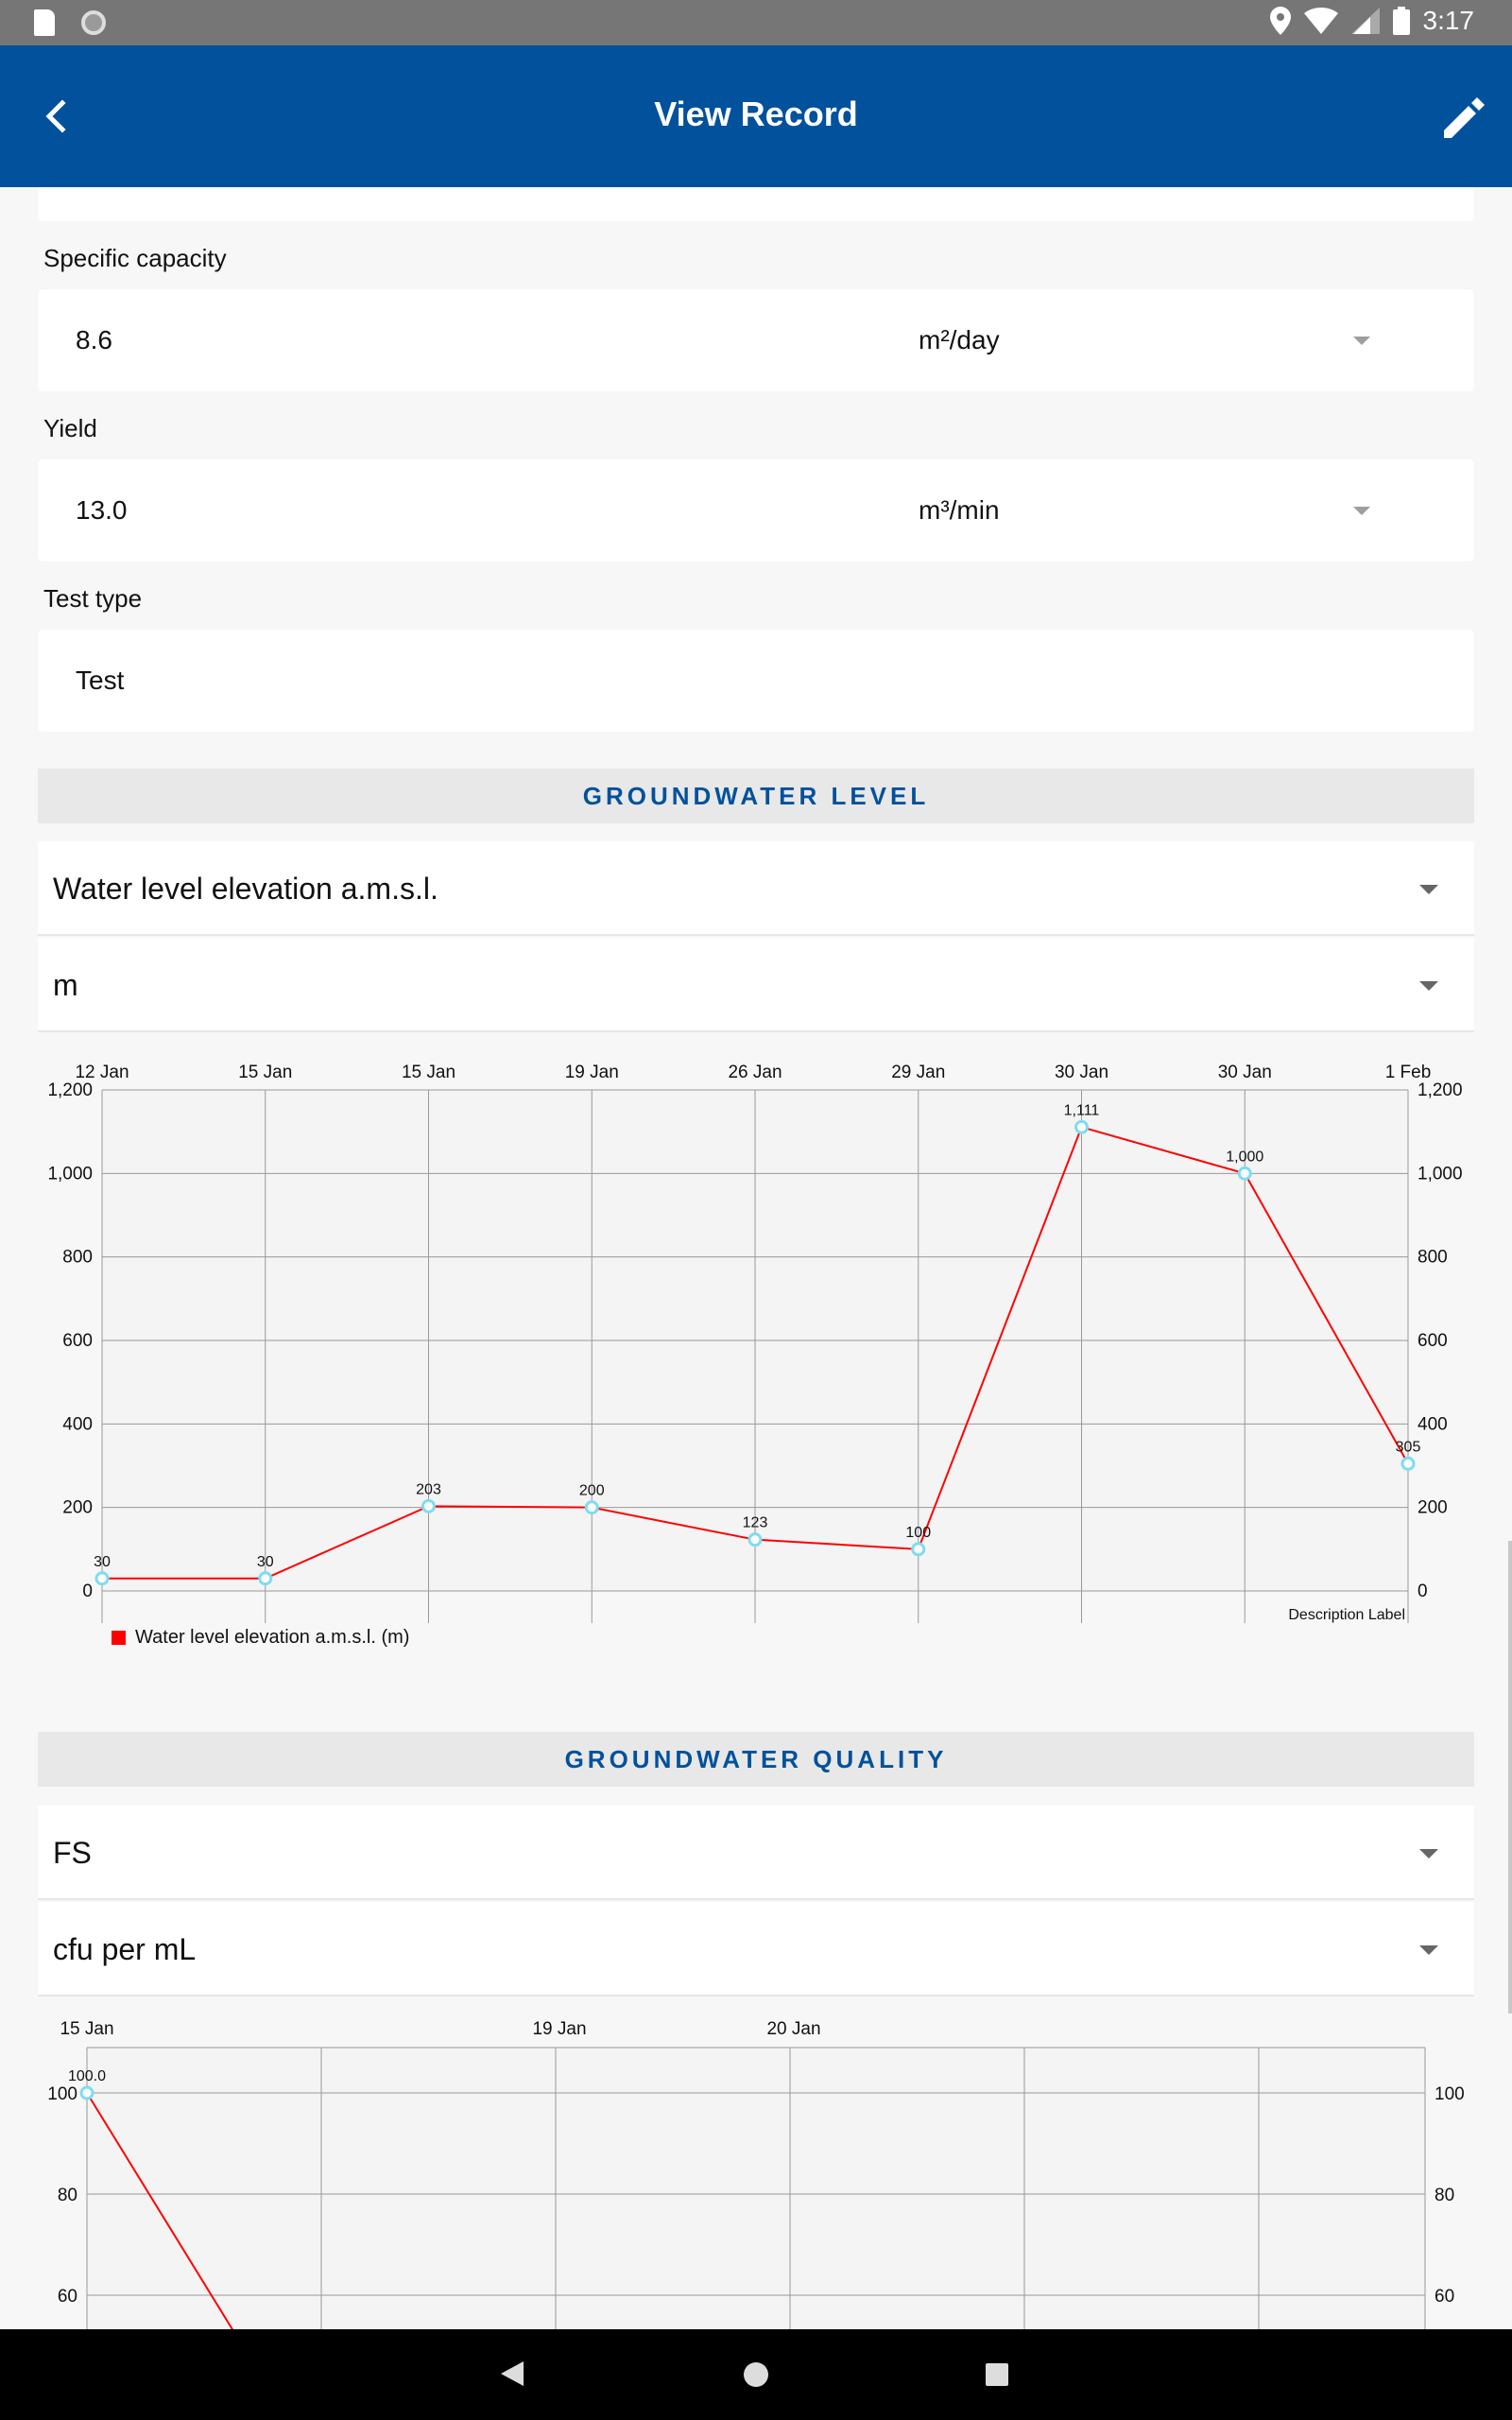  What do you see at coordinates (100, 681) in the screenshot?
I see `test-type-value: Test` at bounding box center [100, 681].